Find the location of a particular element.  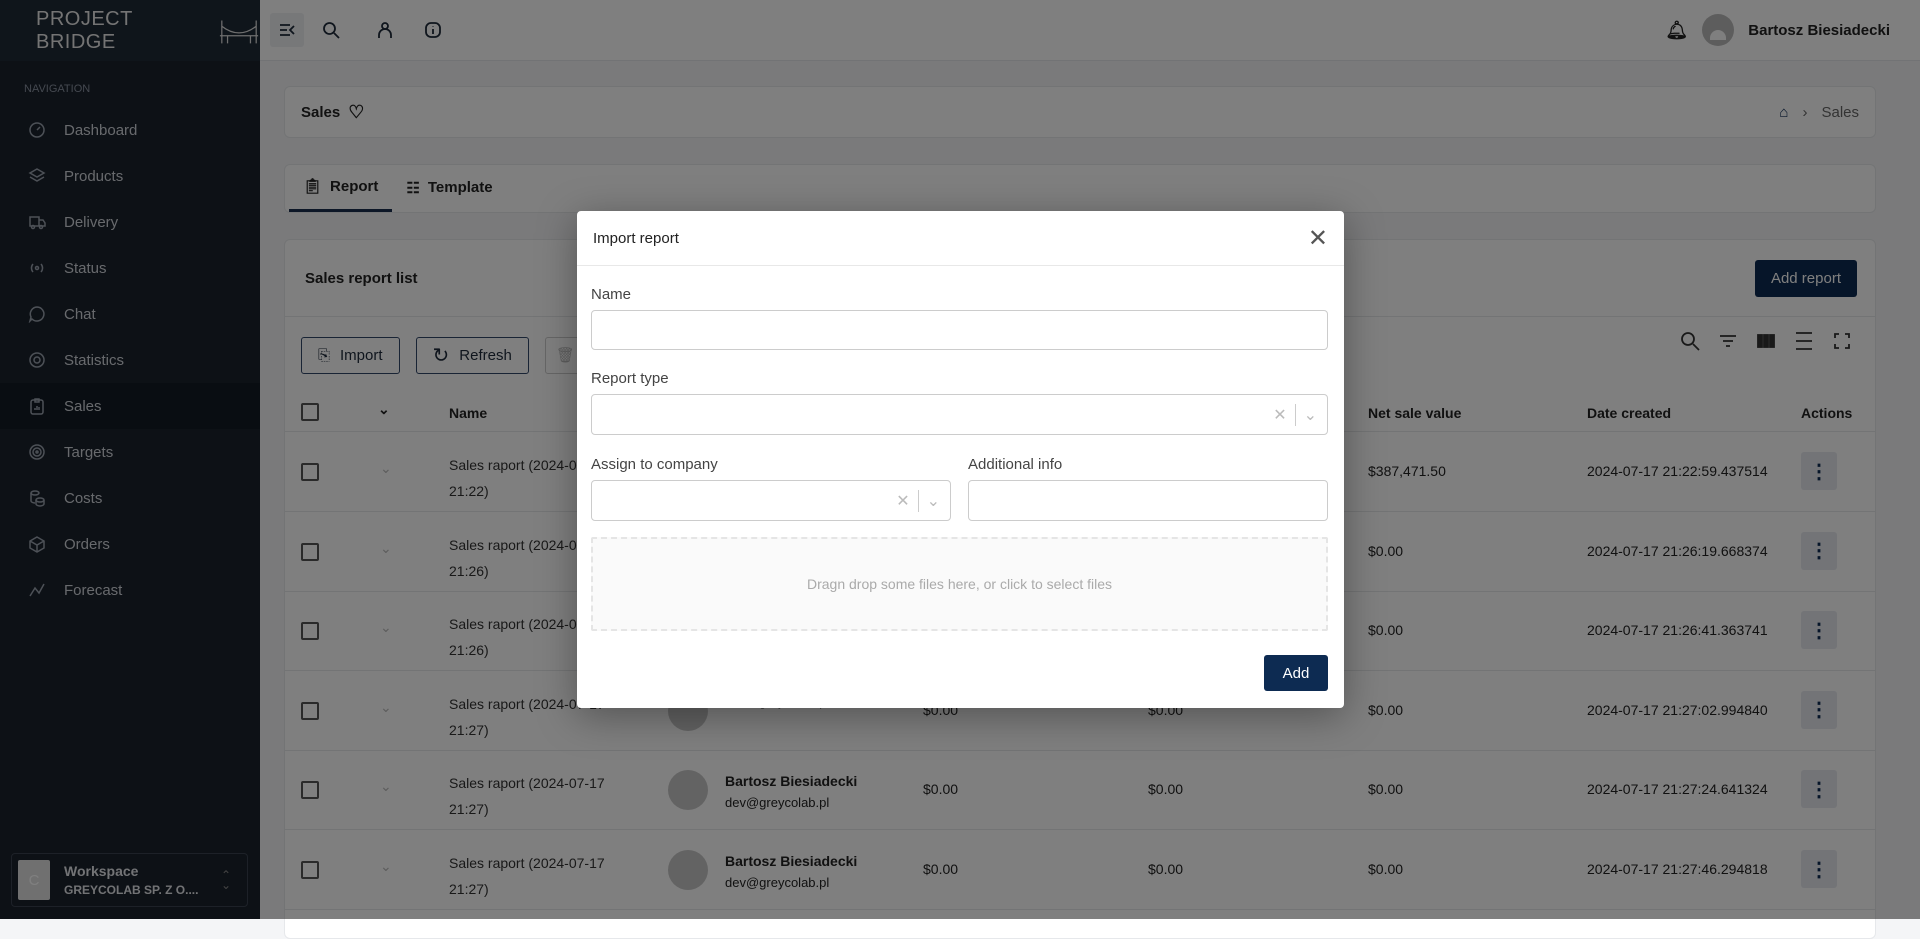

name-label: Name is located at coordinates (611, 294).